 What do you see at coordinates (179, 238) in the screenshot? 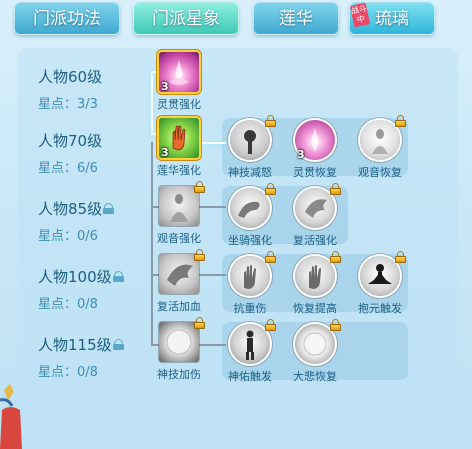
I see `skill-label: 观音强化` at bounding box center [179, 238].